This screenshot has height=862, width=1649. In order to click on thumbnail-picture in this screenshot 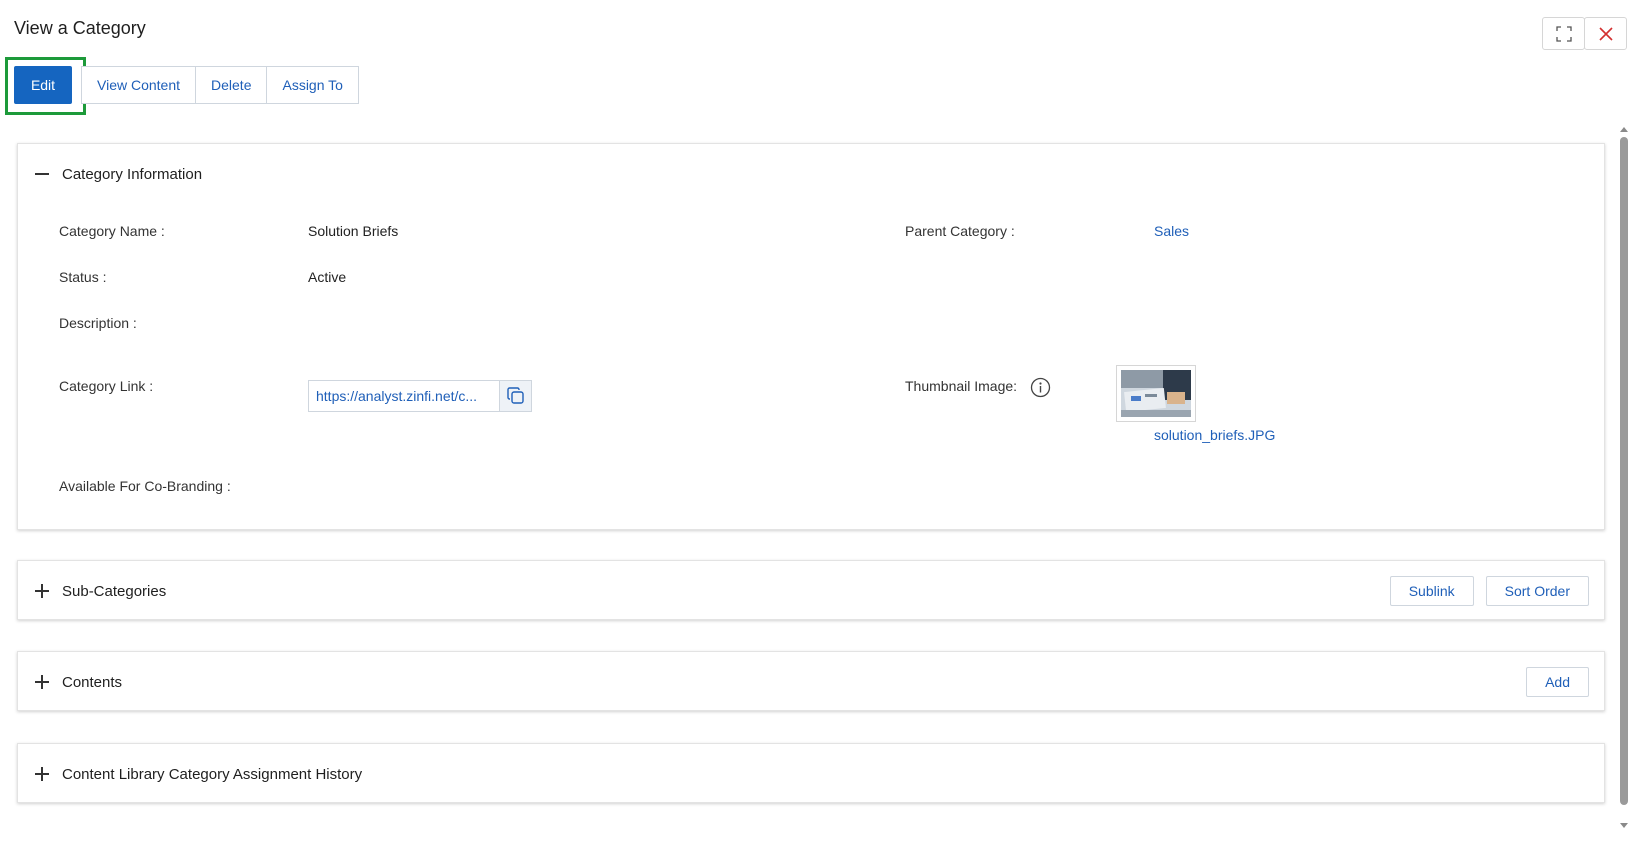, I will do `click(1156, 393)`.